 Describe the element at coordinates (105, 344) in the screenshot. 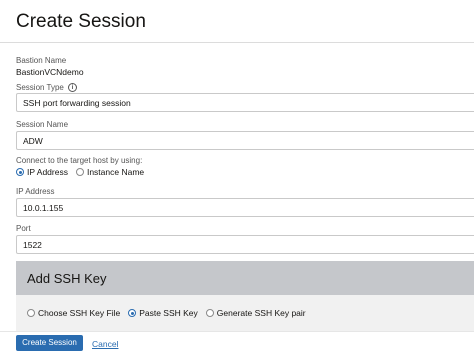

I see `cancel-link: Cancel` at that location.